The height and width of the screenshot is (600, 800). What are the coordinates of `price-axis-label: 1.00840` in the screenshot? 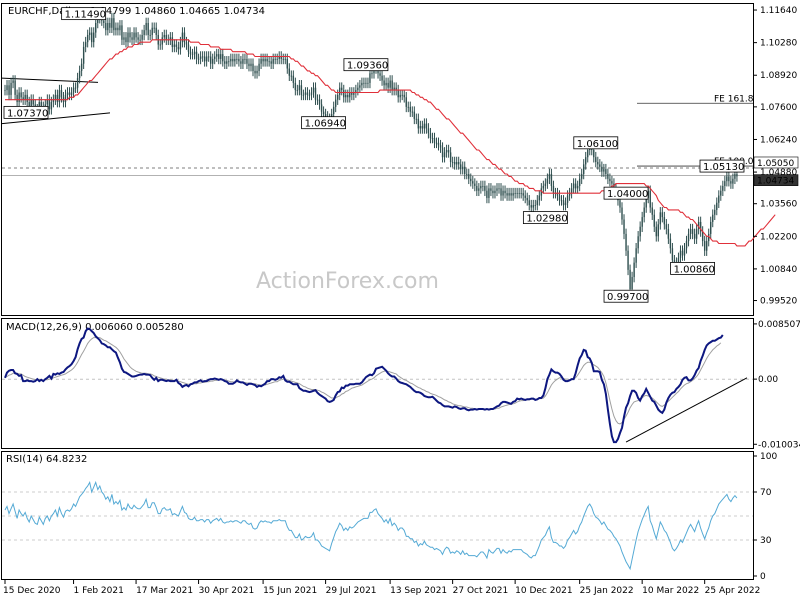 It's located at (778, 270).